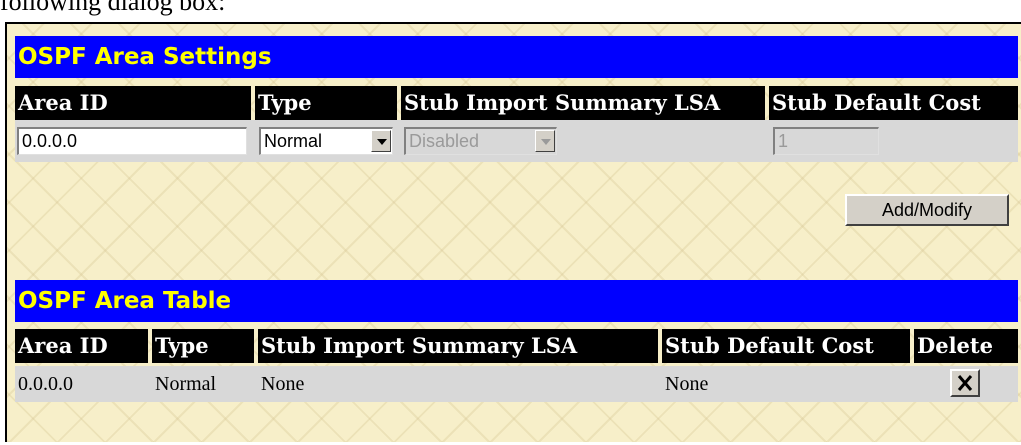 The width and height of the screenshot is (1021, 445). I want to click on table-col-area-id: Area ID, so click(81, 346).